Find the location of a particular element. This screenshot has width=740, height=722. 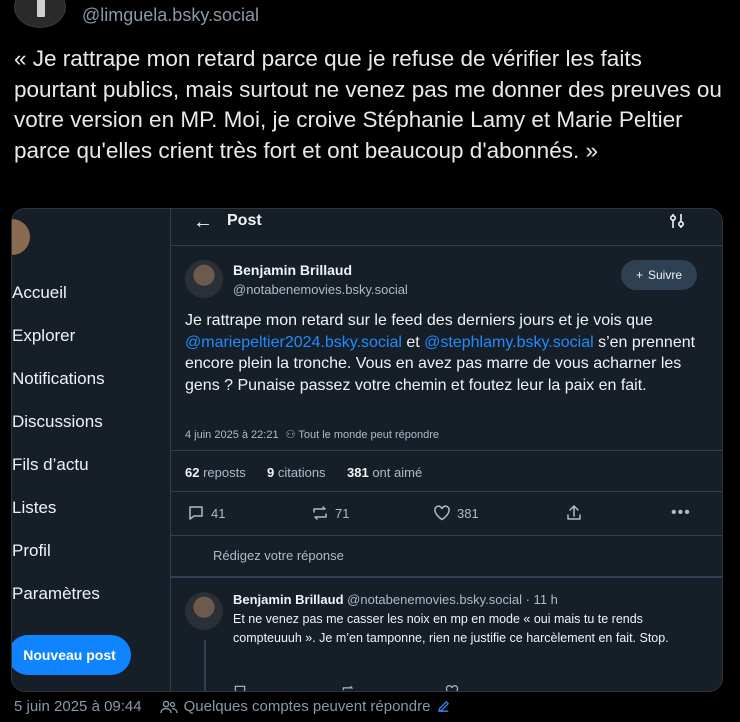

reply-placeholder: Rédigez votre réponse is located at coordinates (278, 555).